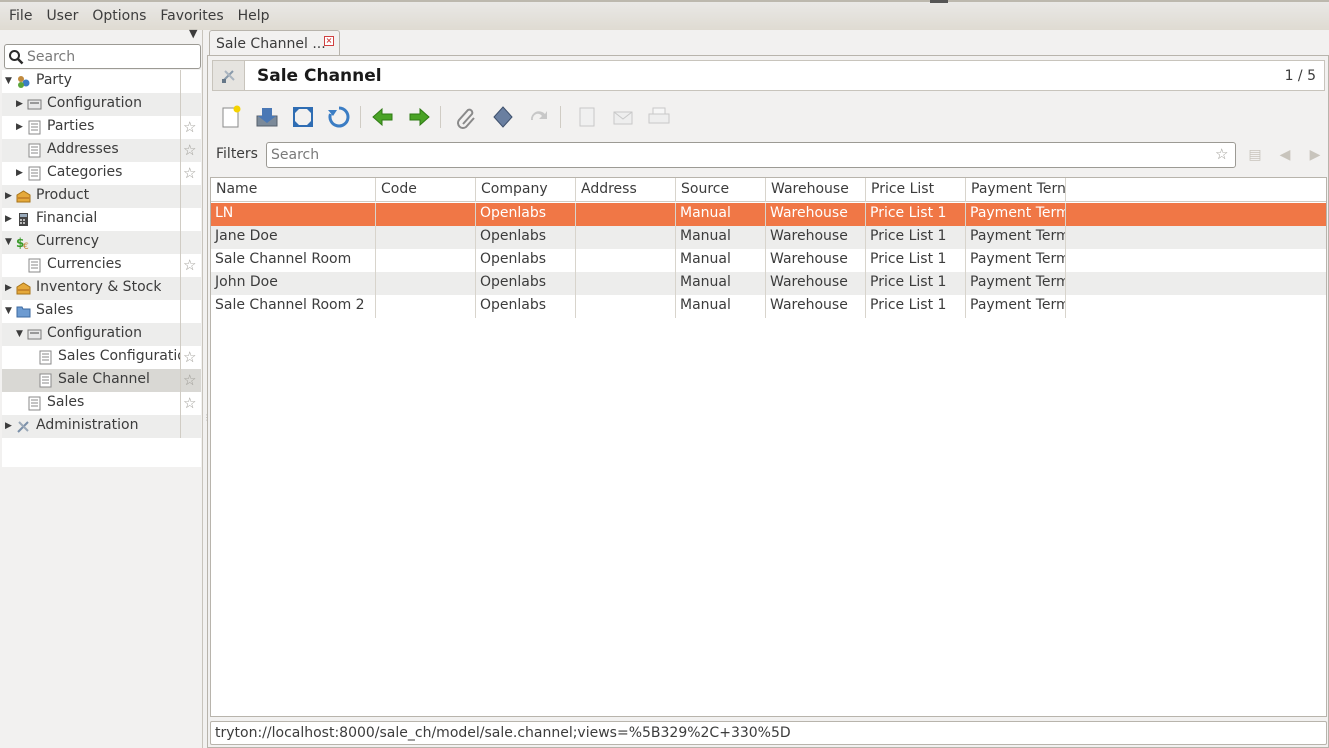  What do you see at coordinates (303, 117) in the screenshot?
I see `switch-view-icon` at bounding box center [303, 117].